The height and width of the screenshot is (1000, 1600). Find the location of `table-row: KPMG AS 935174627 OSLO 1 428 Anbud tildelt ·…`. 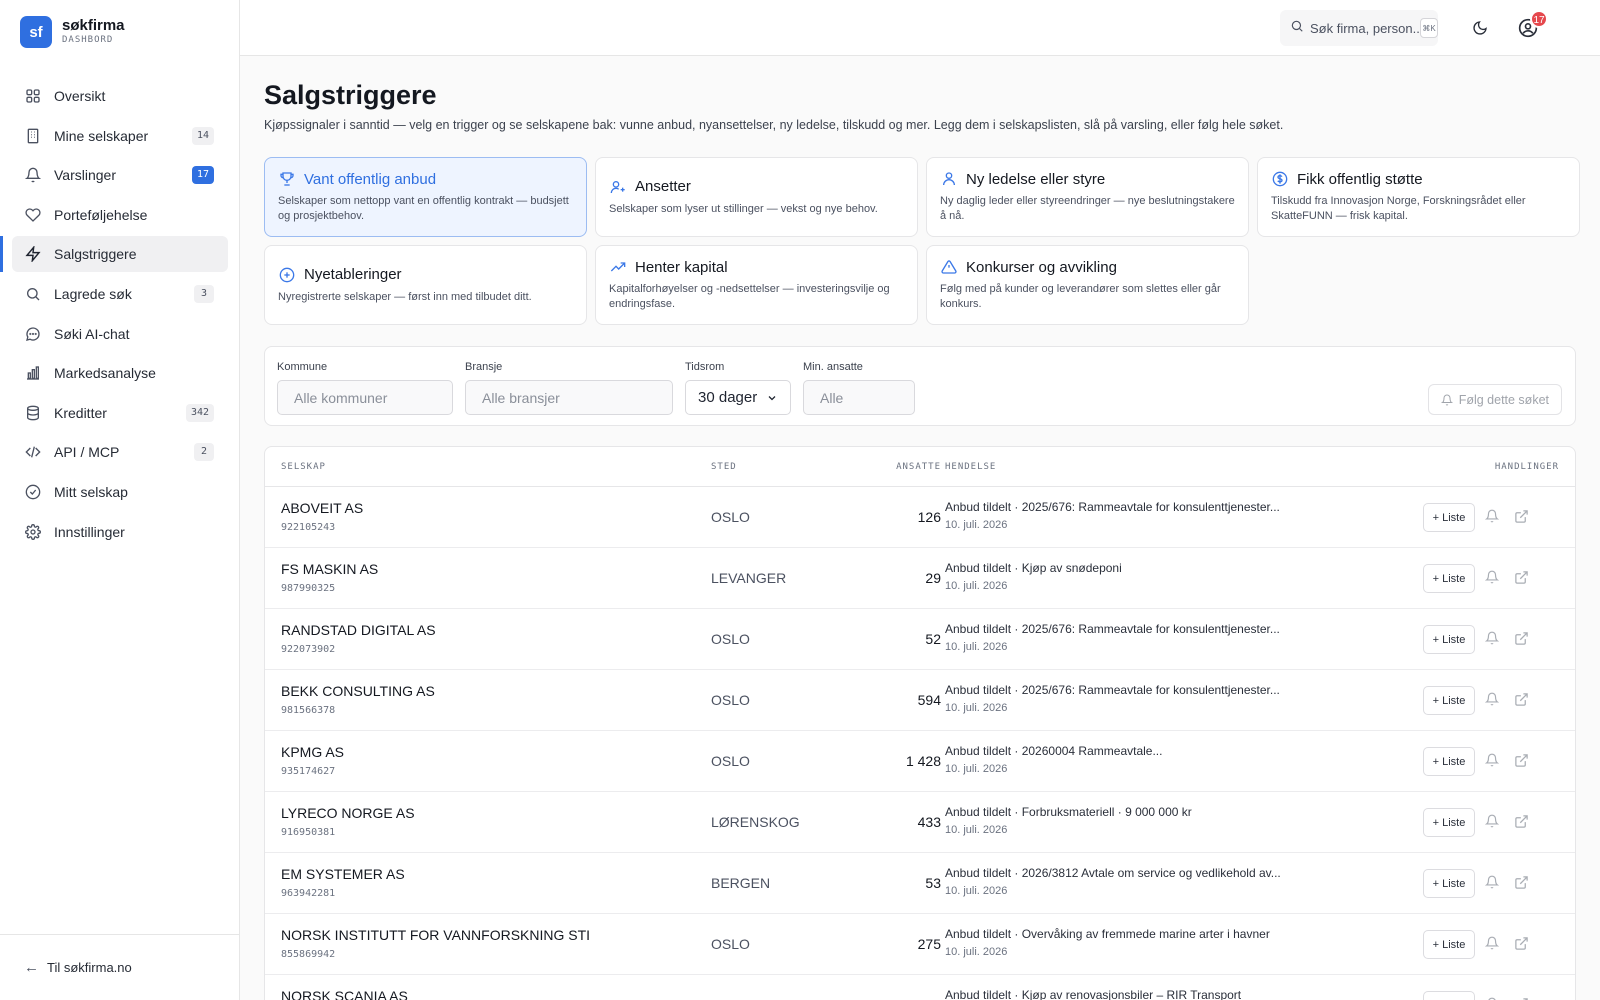

table-row: KPMG AS 935174627 OSLO 1 428 Anbud tildelt ·… is located at coordinates (920, 761).